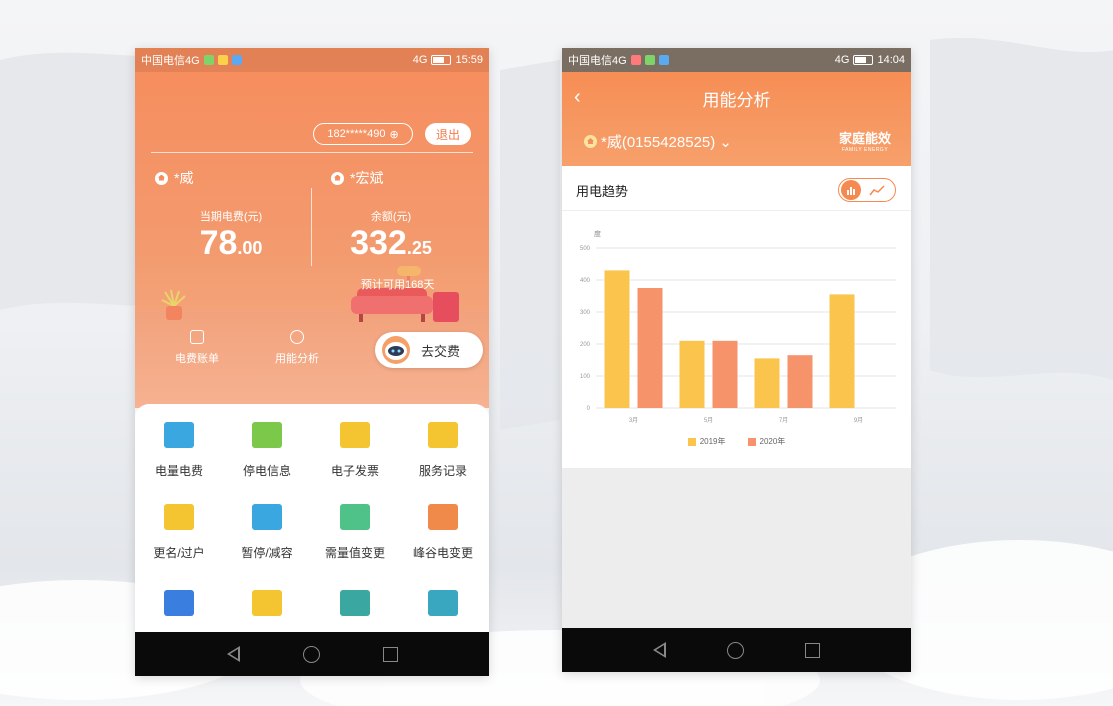 The width and height of the screenshot is (1113, 706). I want to click on chart-type-toggle, so click(867, 190).